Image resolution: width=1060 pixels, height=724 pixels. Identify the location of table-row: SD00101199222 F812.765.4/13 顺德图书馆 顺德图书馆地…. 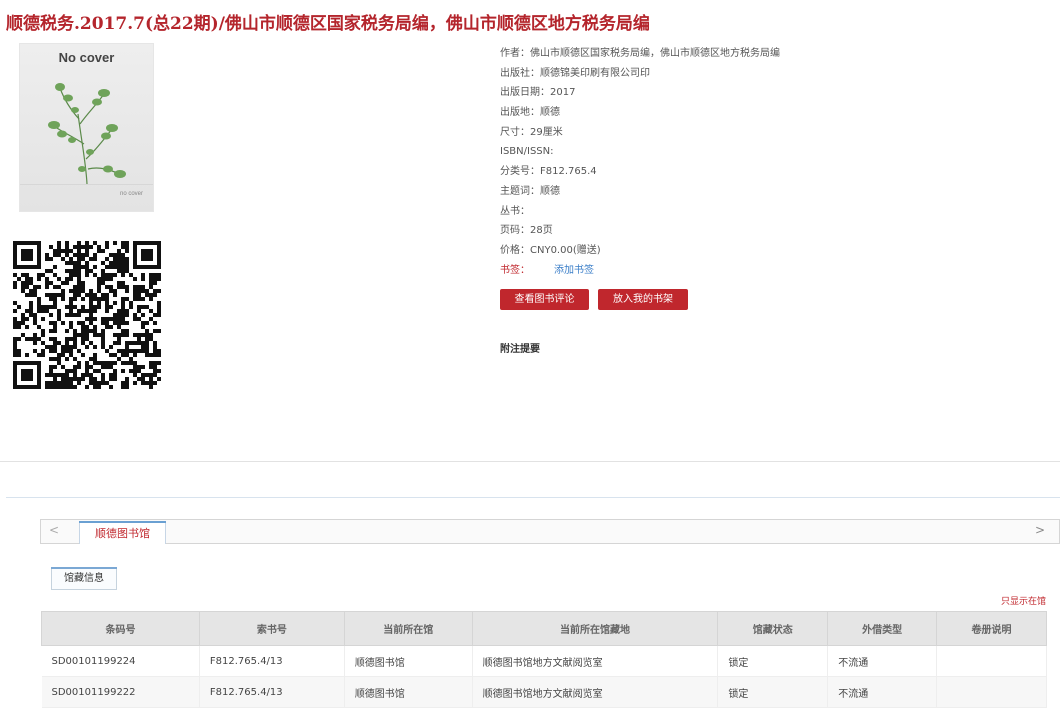
(544, 692).